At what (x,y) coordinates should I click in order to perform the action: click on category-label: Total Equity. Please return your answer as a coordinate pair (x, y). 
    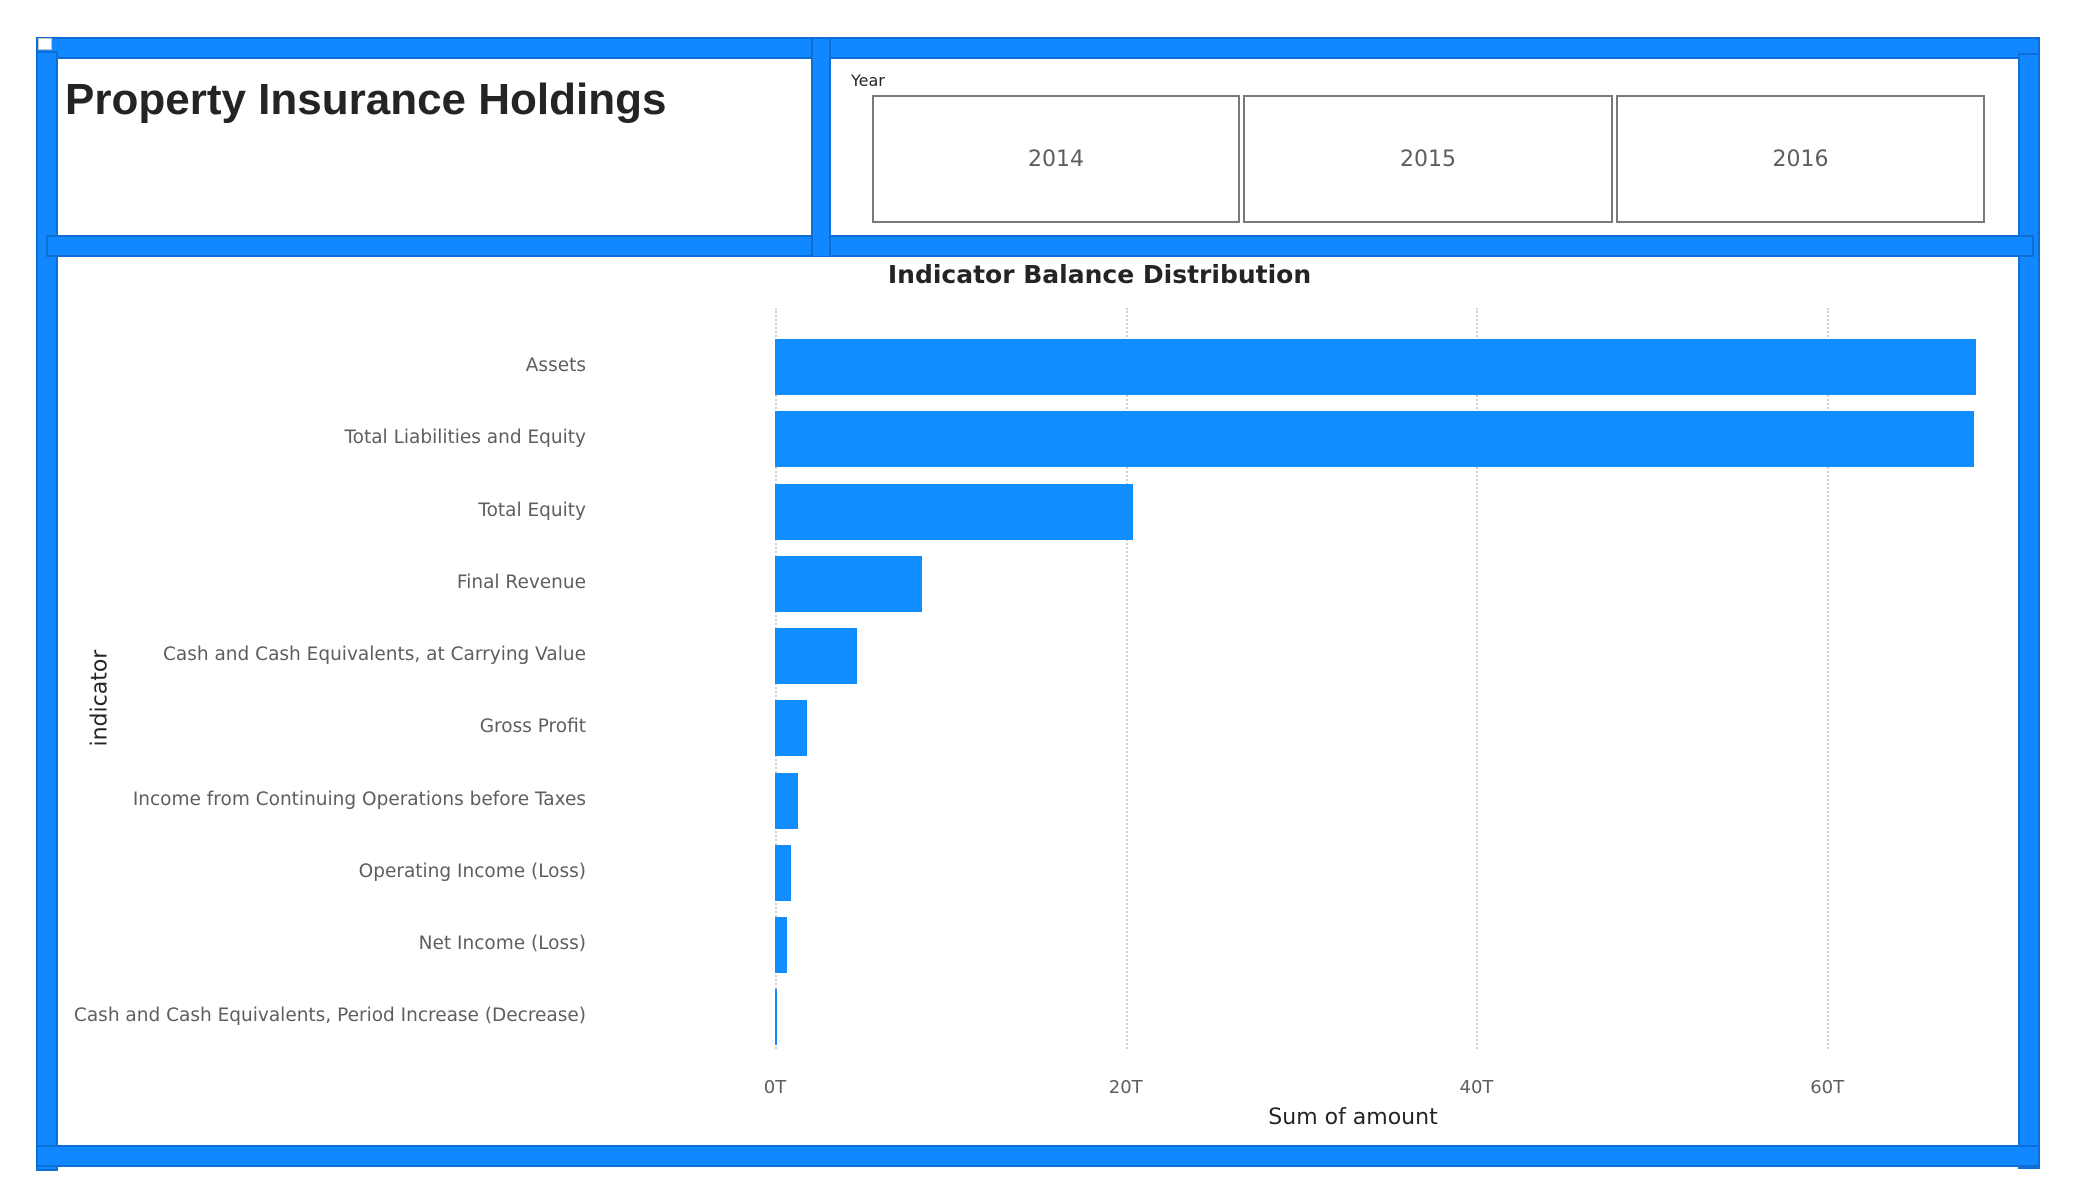
    Looking at the image, I should click on (532, 510).